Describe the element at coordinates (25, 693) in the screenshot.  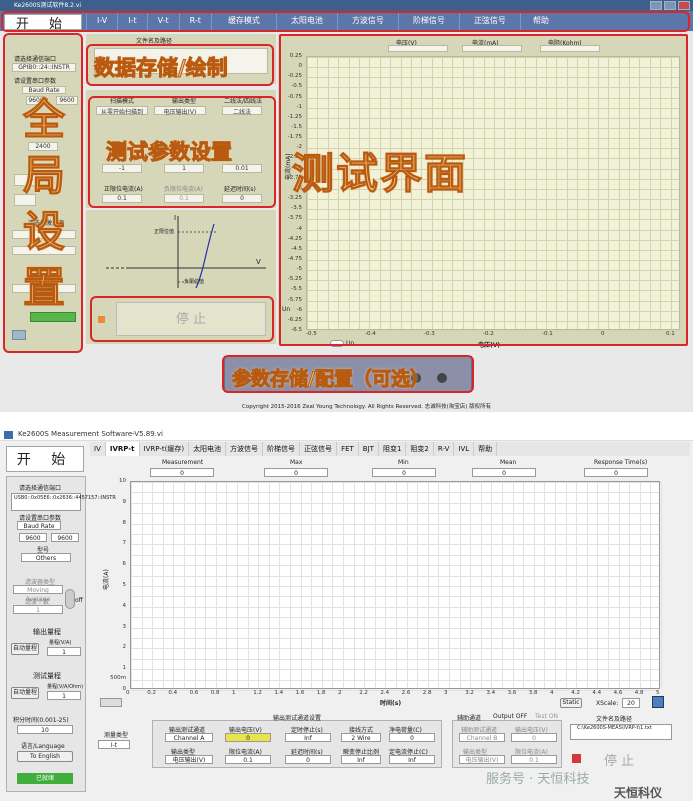
I see `b-auto-range-2: 自动量程` at that location.